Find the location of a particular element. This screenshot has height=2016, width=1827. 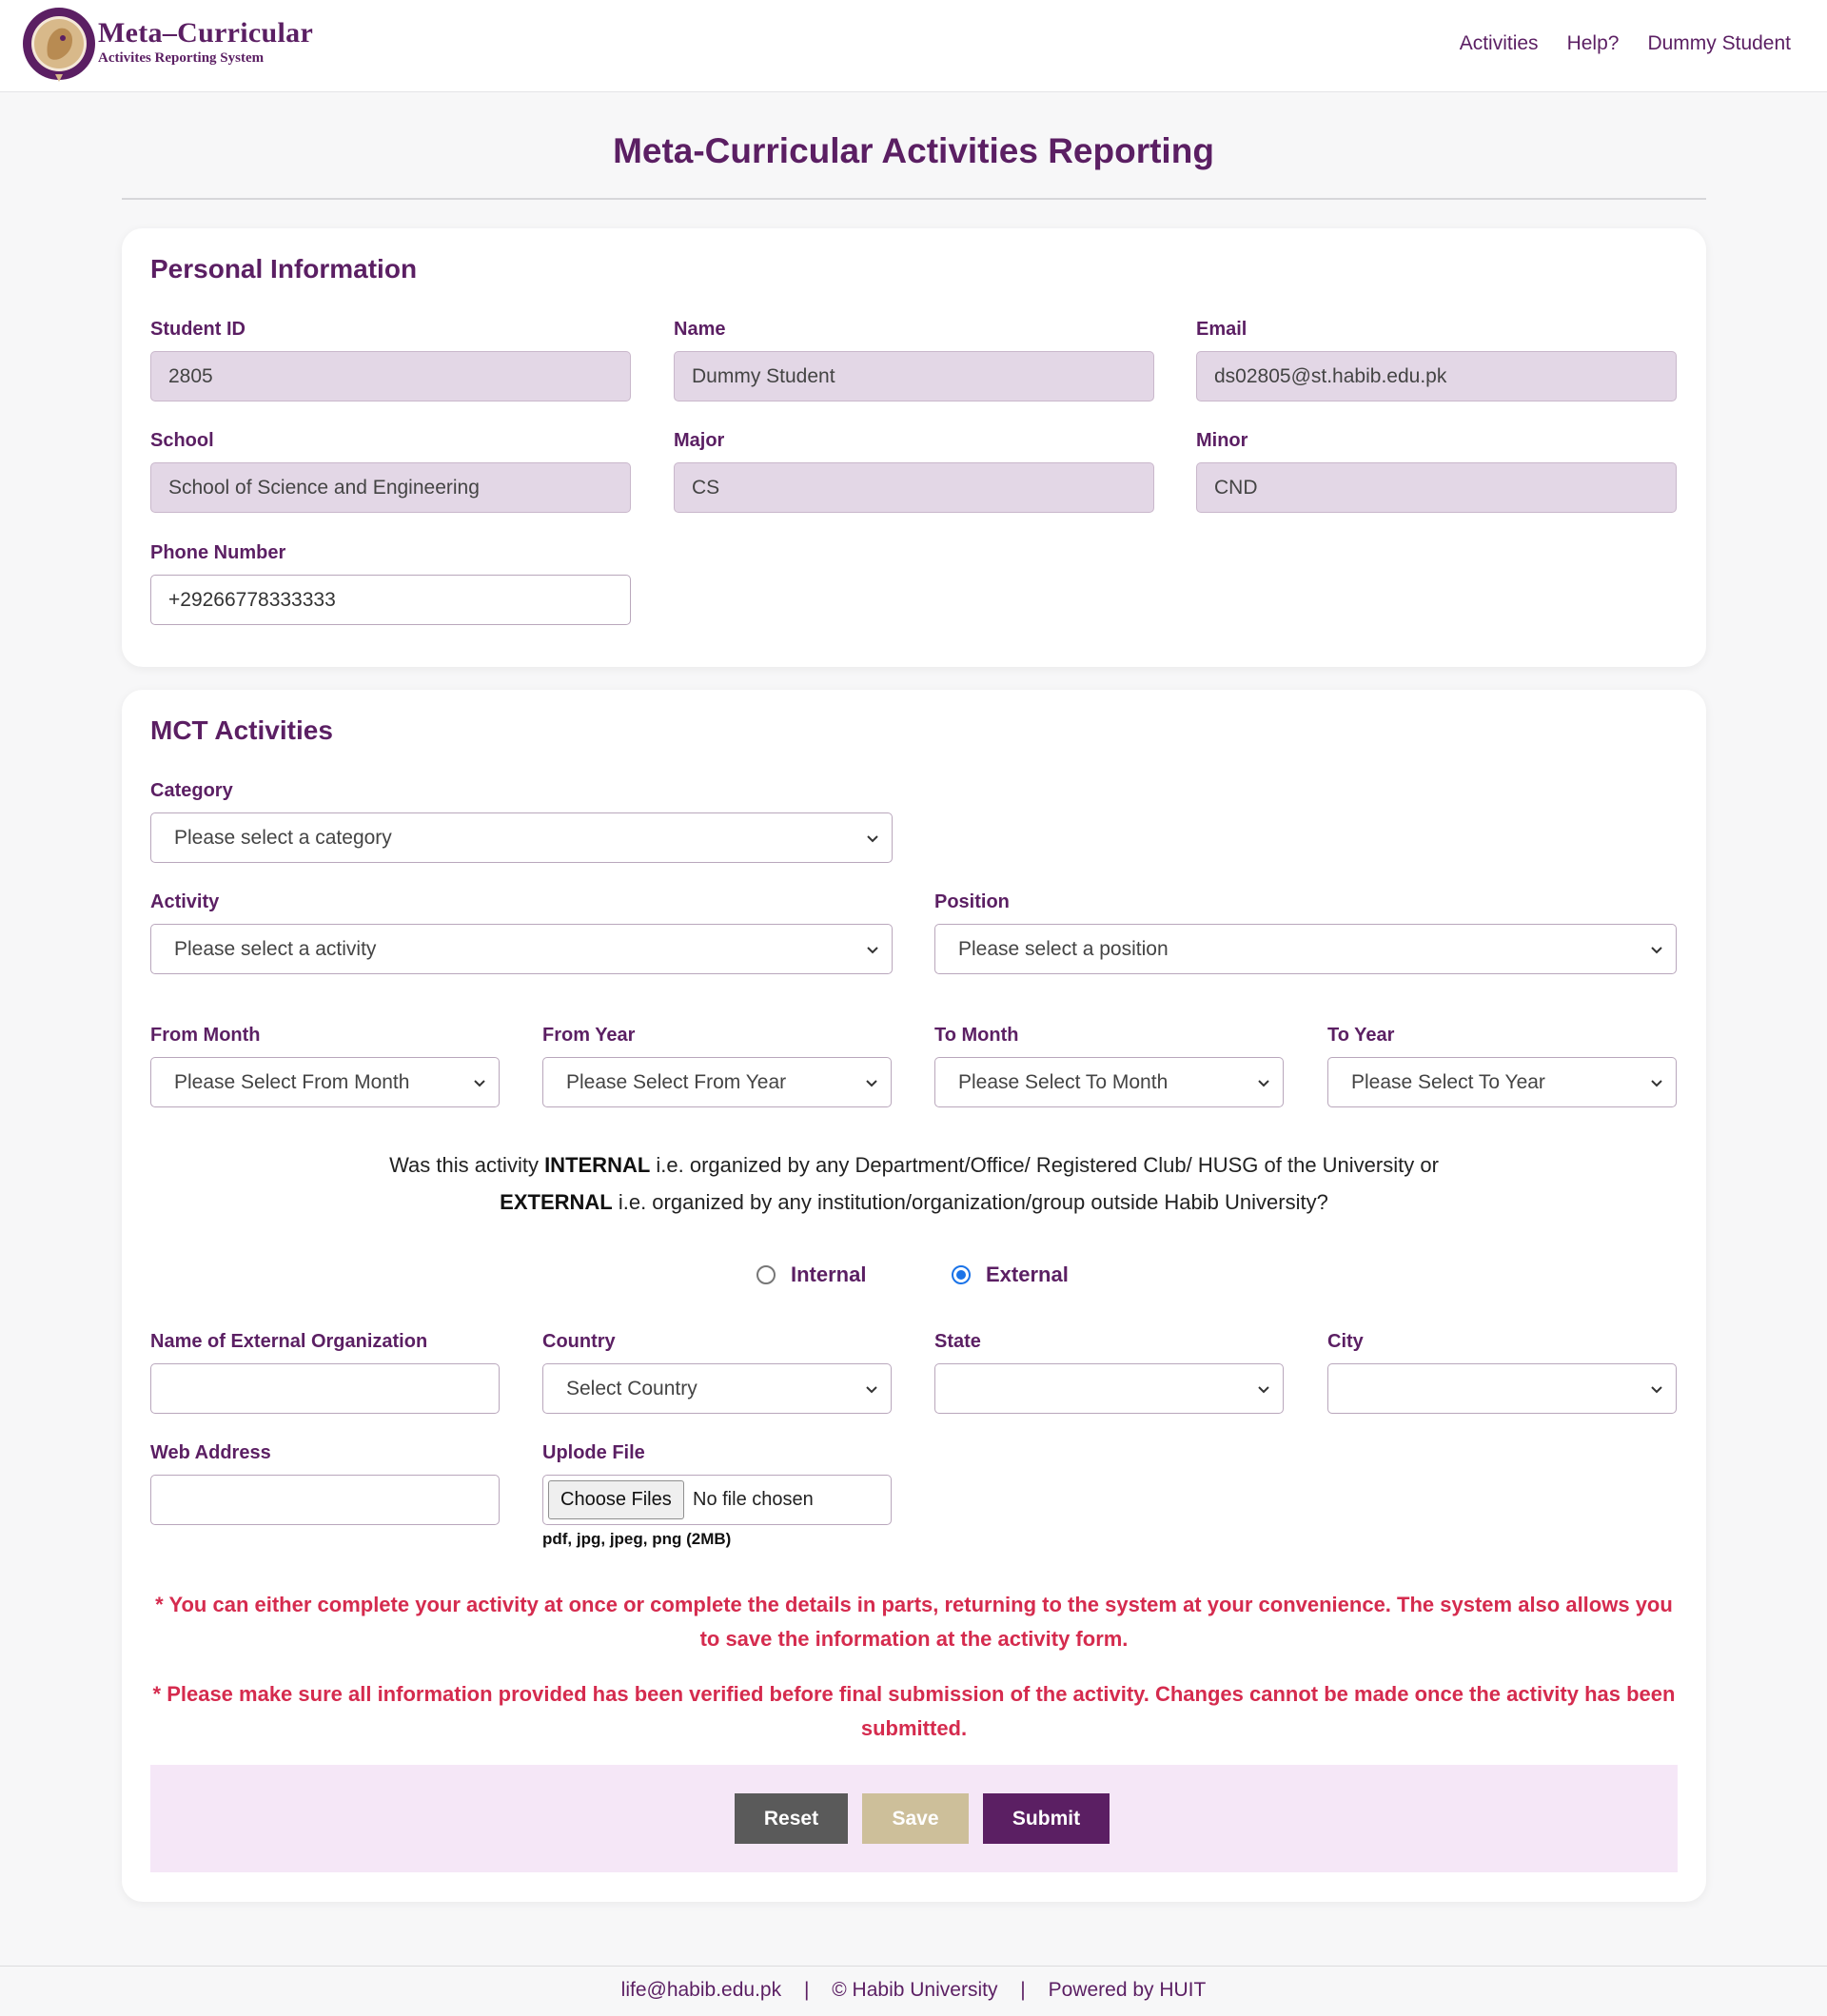

radio-external: External is located at coordinates (1010, 1274).